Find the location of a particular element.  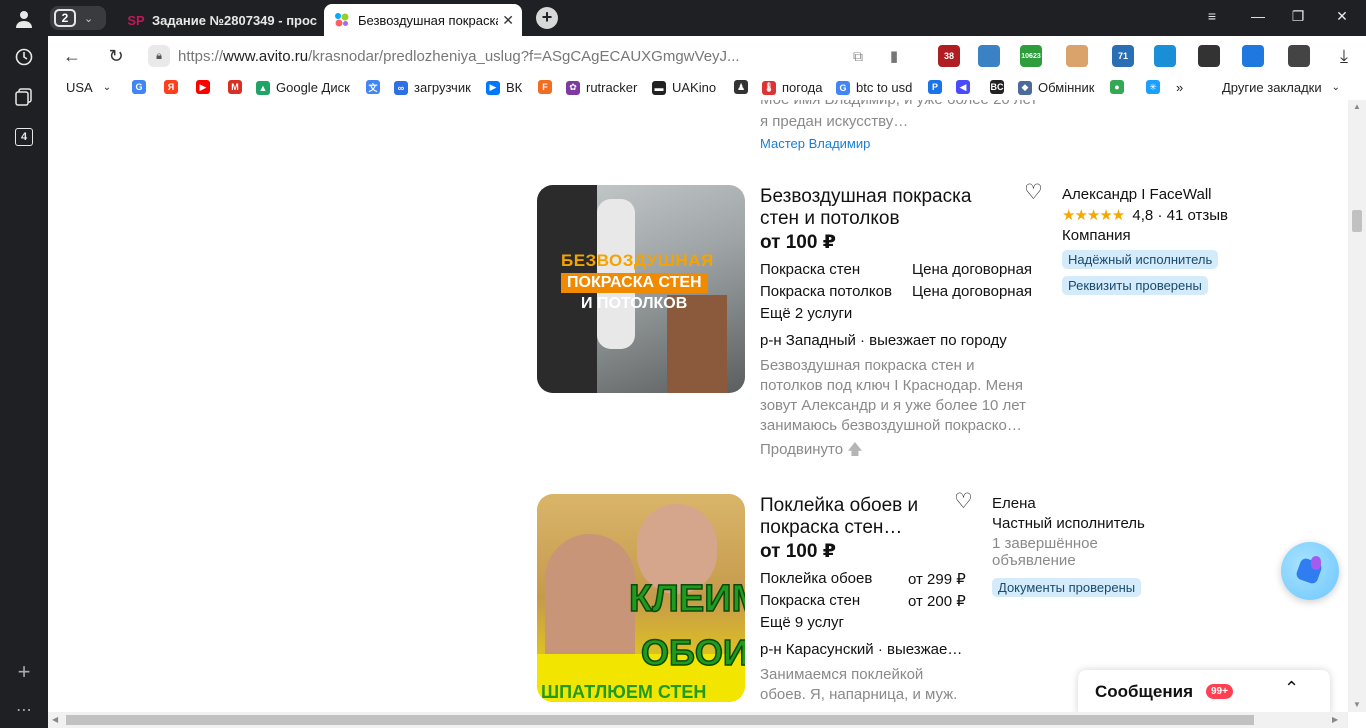

horizontal-scrollbar: ◀ ▶ is located at coordinates (698, 720).